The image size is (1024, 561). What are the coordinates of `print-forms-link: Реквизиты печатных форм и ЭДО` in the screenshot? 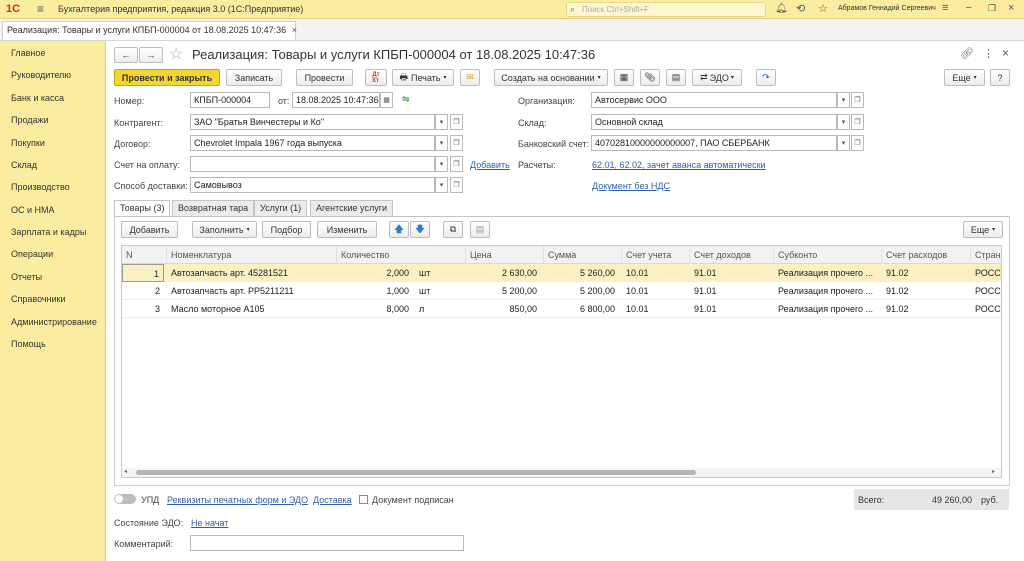 It's located at (237, 500).